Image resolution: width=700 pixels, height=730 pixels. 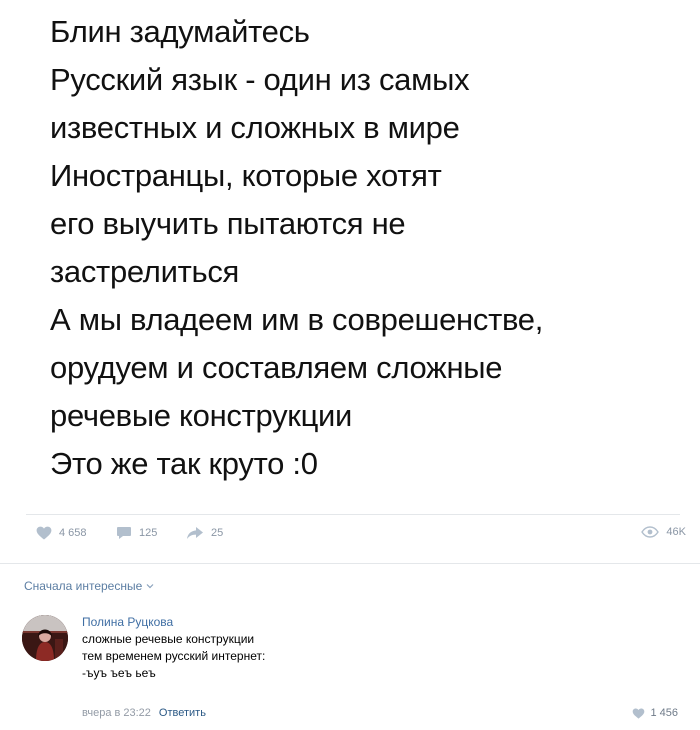 What do you see at coordinates (145, 271) in the screenshot?
I see `post-line: застрелиться` at bounding box center [145, 271].